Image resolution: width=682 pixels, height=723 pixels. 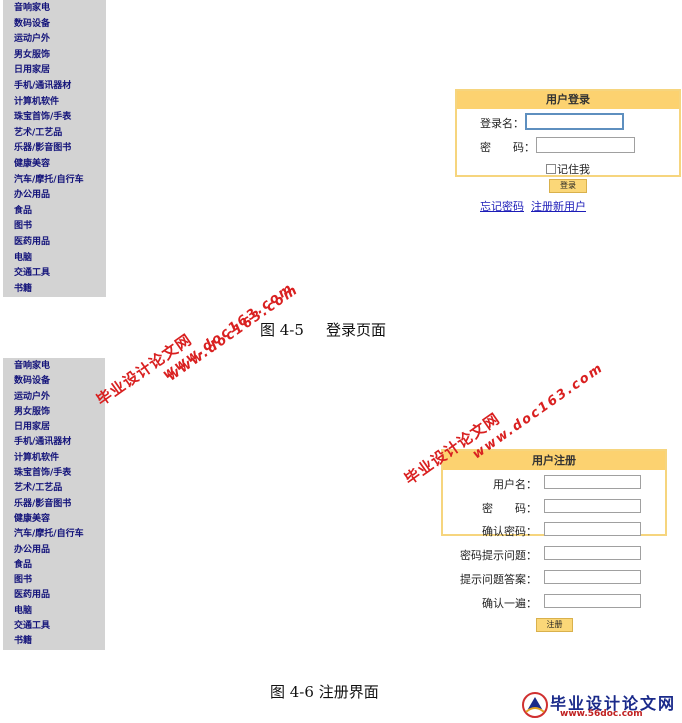 I want to click on remember-label: 记住我, so click(x=573, y=169).